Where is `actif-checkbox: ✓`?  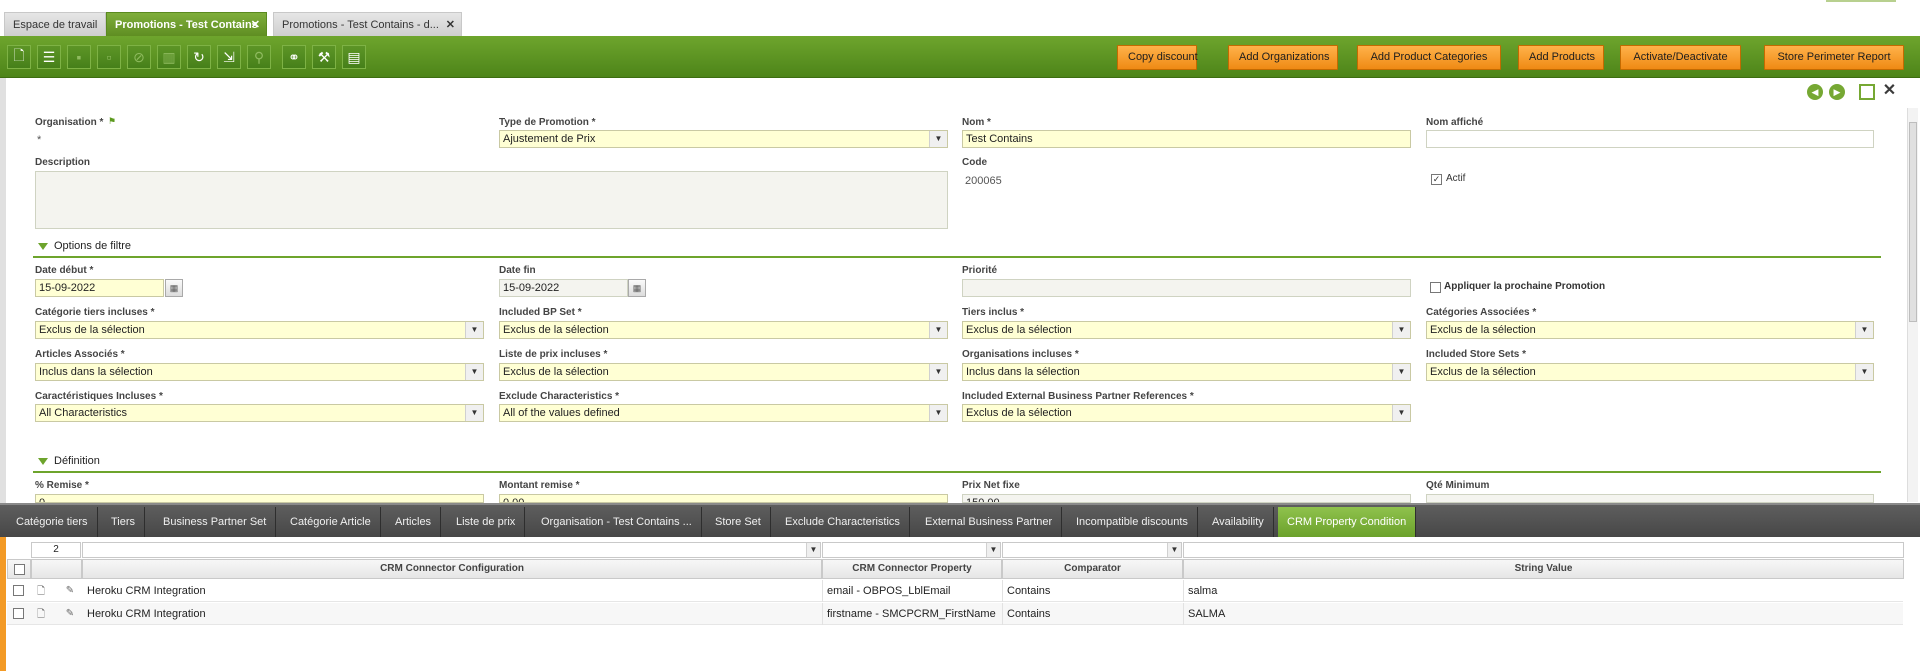 actif-checkbox: ✓ is located at coordinates (1436, 179).